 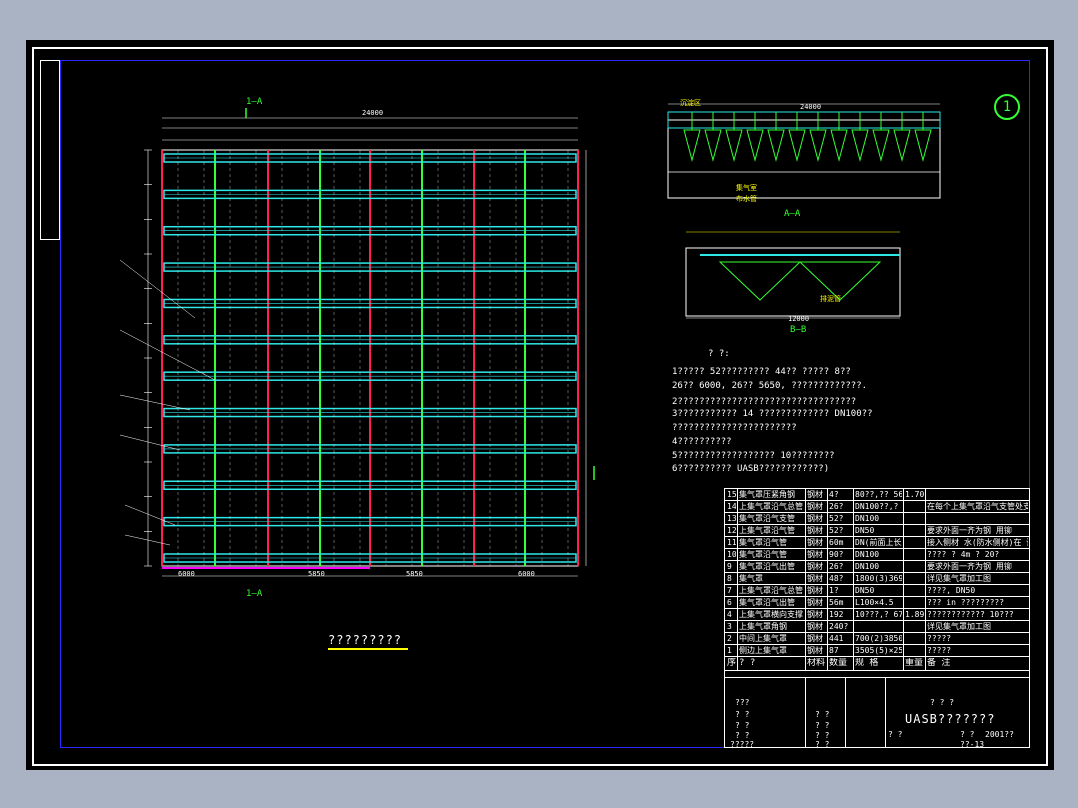 I want to click on parts-row: 11集气罩沿气管 钢材 60m DN(前面上长度) 接入侧材 水(防水侧材)在 调整者长, so click(x=877, y=543).